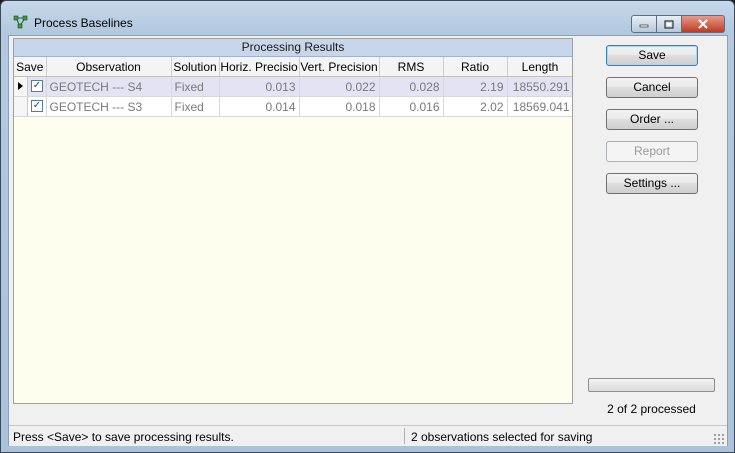  Describe the element at coordinates (109, 106) in the screenshot. I see `observation-cell: GEOTECH --- S3` at that location.